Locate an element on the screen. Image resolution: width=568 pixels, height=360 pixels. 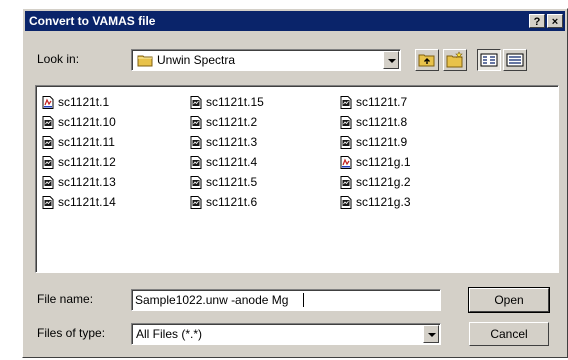
help-button: ? is located at coordinates (537, 21).